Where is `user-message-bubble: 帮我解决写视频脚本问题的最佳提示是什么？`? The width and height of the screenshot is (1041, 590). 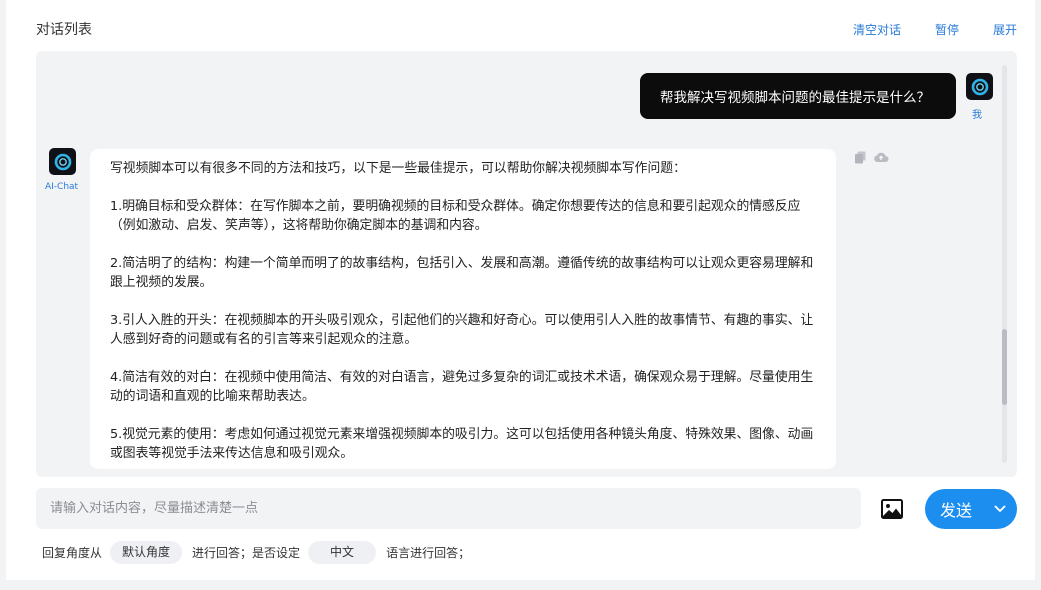 user-message-bubble: 帮我解决写视频脚本问题的最佳提示是什么？ is located at coordinates (798, 96).